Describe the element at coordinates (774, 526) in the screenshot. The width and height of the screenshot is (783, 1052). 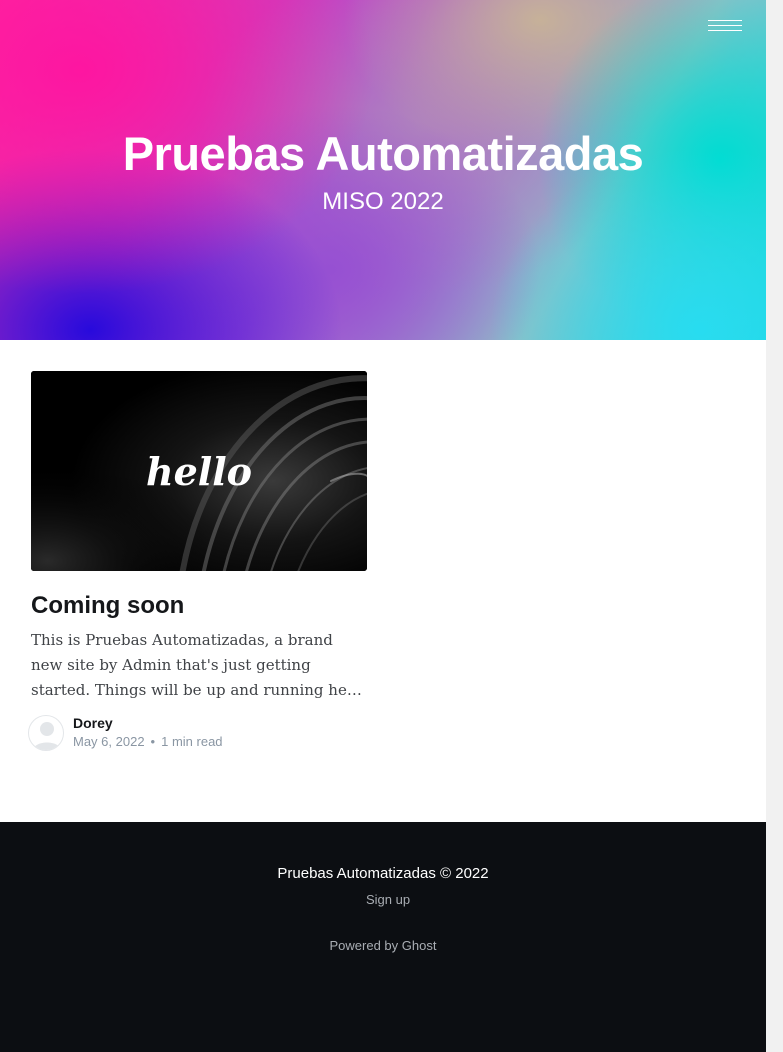
I see `vertical-scrollbar` at that location.